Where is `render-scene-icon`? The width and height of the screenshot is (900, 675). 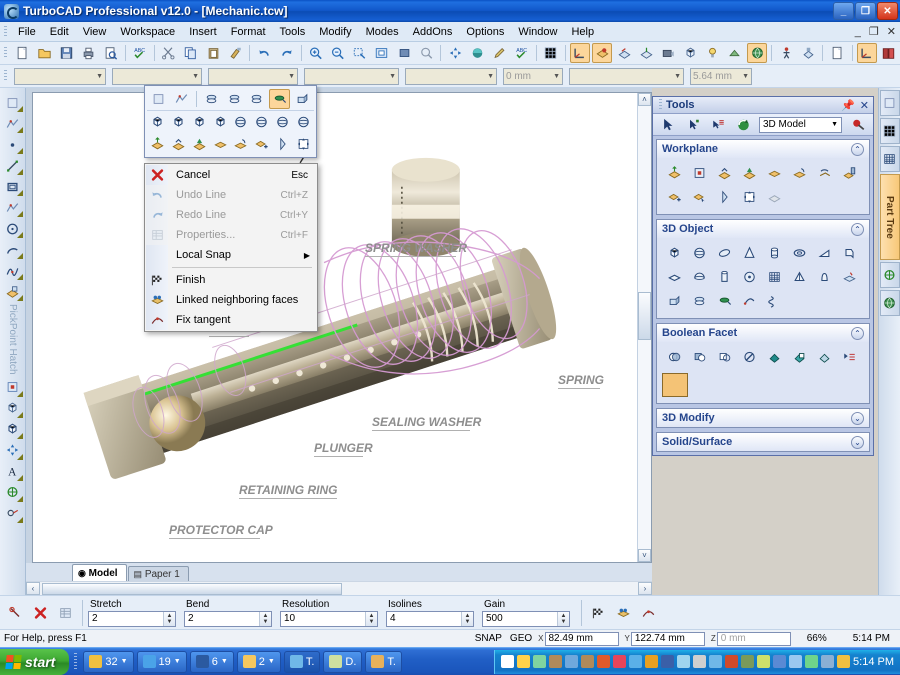 render-scene-icon is located at coordinates (757, 53).